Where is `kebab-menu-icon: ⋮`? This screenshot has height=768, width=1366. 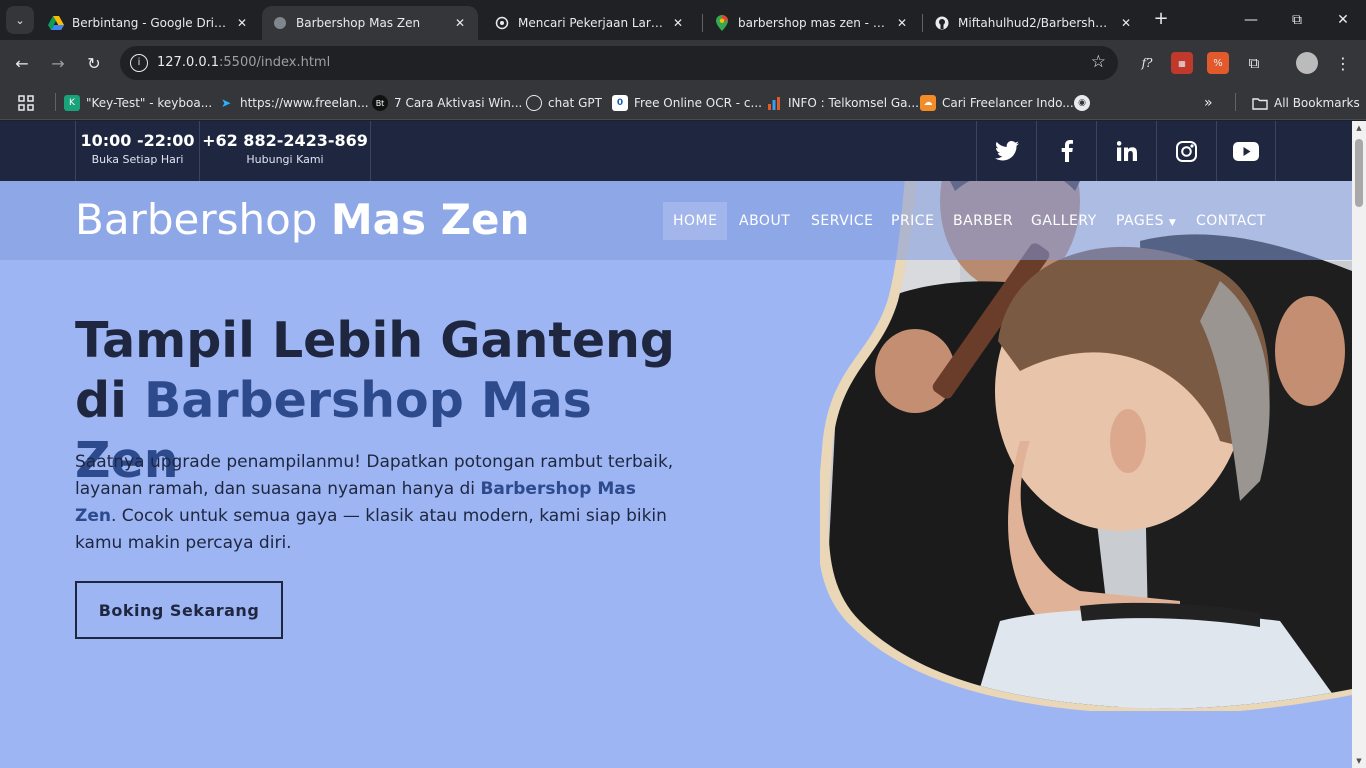
kebab-menu-icon: ⋮ is located at coordinates (1343, 63).